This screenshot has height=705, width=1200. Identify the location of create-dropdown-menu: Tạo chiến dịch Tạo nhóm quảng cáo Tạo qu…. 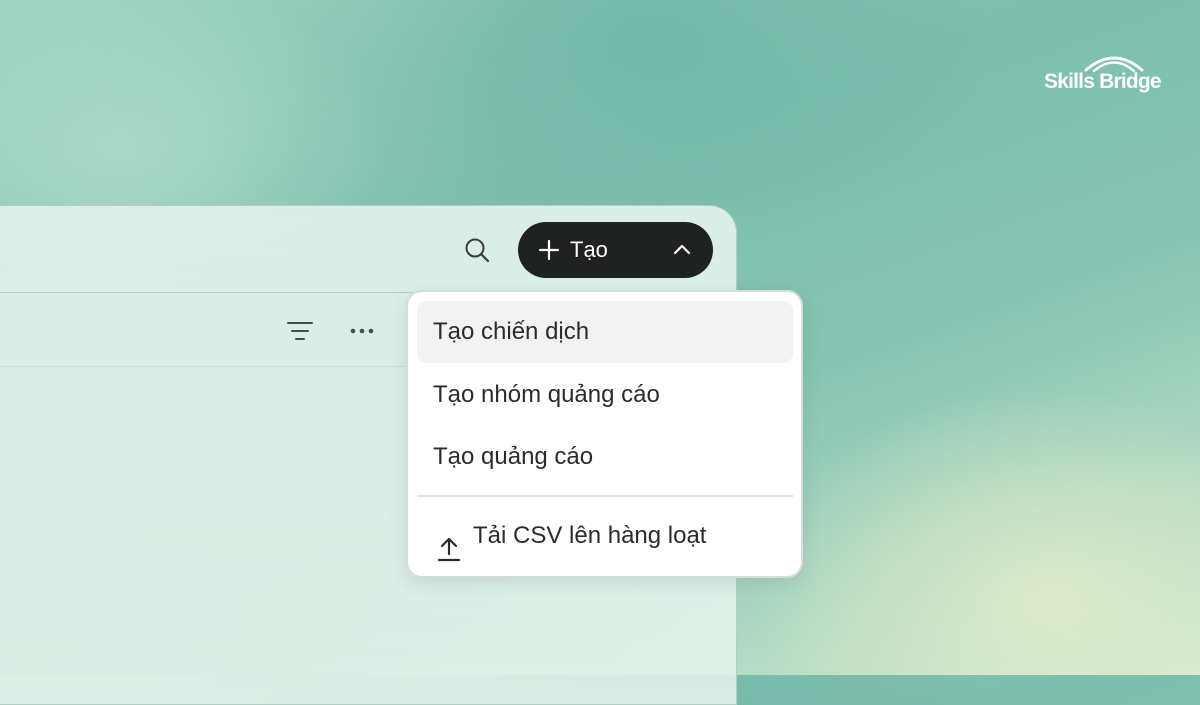
(604, 434).